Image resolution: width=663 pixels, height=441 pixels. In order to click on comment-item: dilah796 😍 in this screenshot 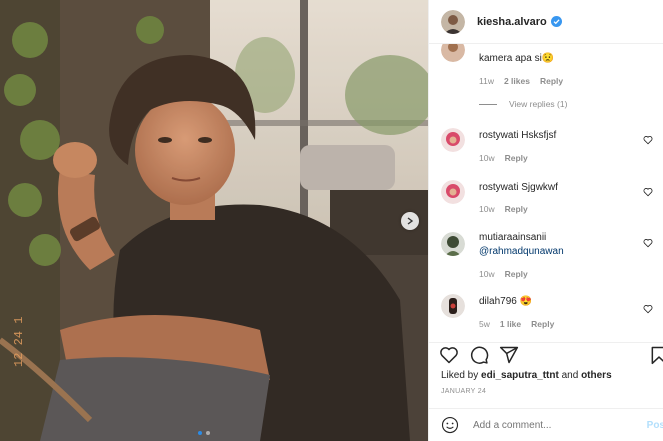, I will do `click(547, 306)`.